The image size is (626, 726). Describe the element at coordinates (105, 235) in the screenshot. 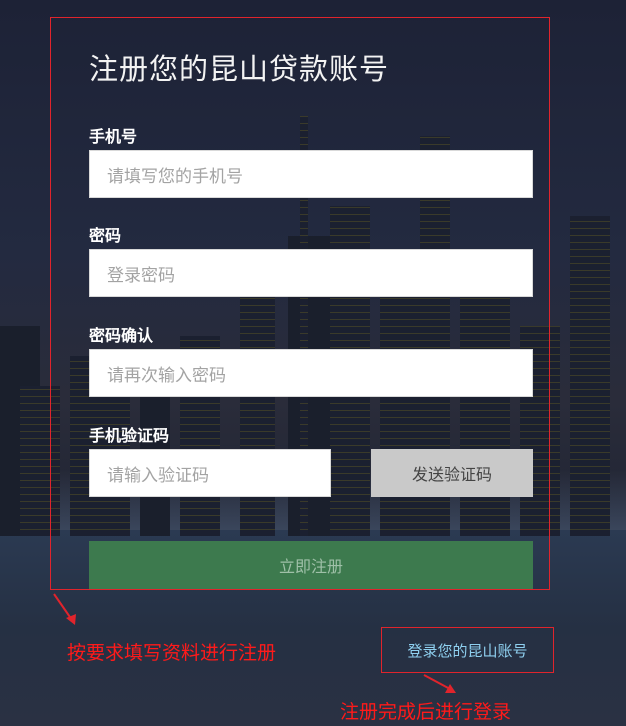

I see `password-label: 密码` at that location.